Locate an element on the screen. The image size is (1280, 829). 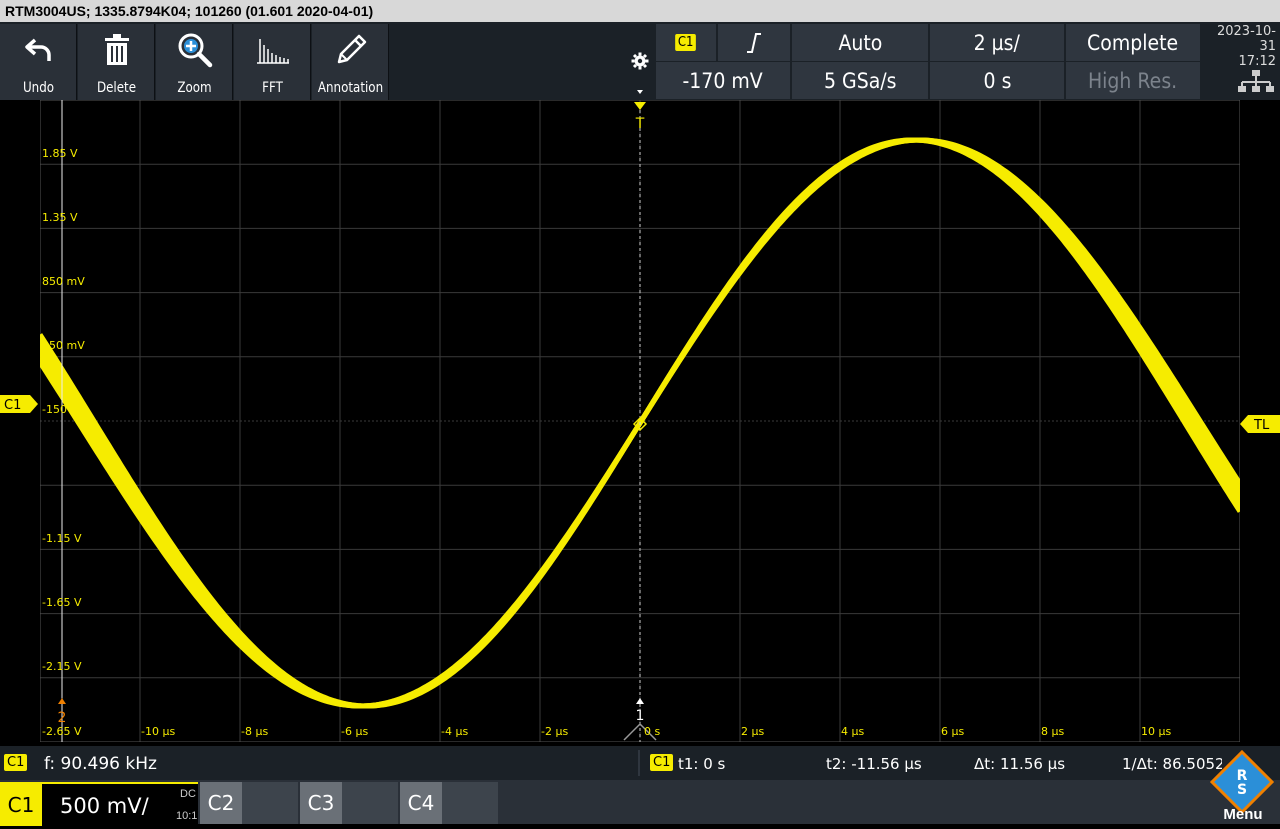
t-label: 4 µs is located at coordinates (853, 731).